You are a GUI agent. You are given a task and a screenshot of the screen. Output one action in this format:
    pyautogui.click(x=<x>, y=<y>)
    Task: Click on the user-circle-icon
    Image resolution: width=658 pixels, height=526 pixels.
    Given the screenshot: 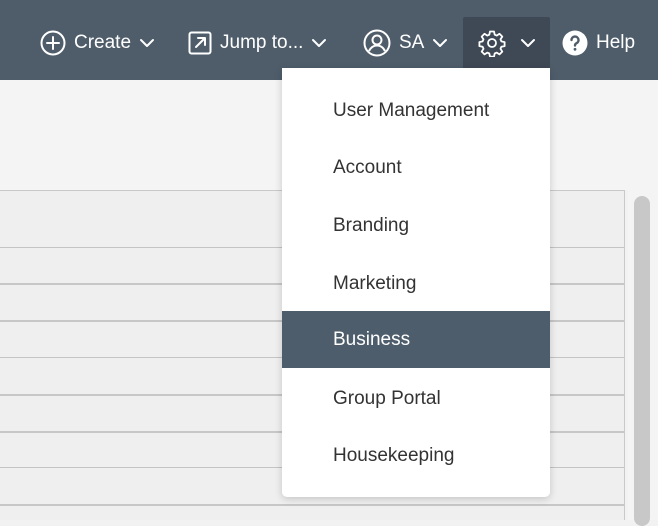 What is the action you would take?
    pyautogui.click(x=377, y=43)
    